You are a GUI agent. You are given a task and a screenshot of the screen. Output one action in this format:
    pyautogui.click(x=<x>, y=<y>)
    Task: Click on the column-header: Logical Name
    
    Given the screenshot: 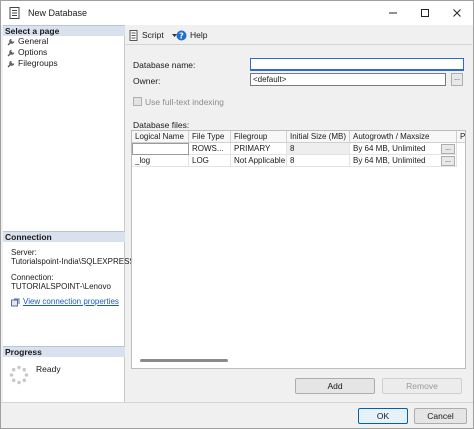 What is the action you would take?
    pyautogui.click(x=160, y=137)
    